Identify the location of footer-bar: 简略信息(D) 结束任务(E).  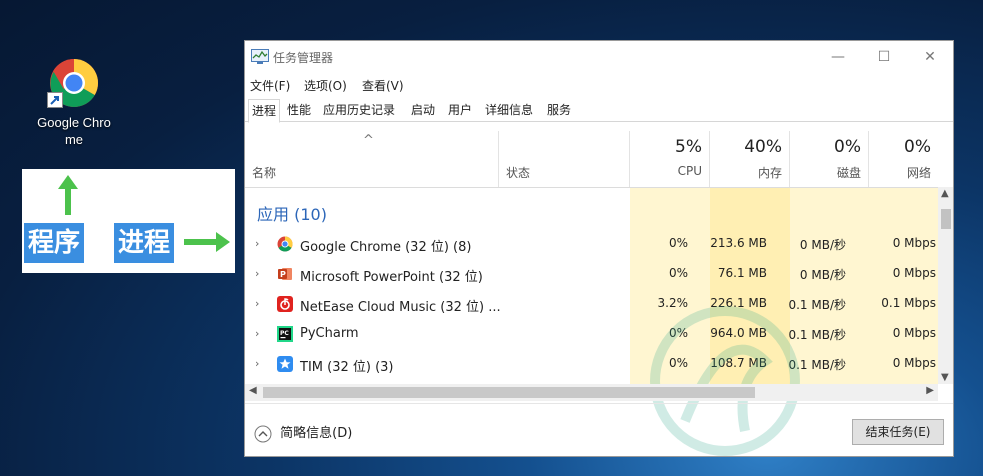
(599, 429).